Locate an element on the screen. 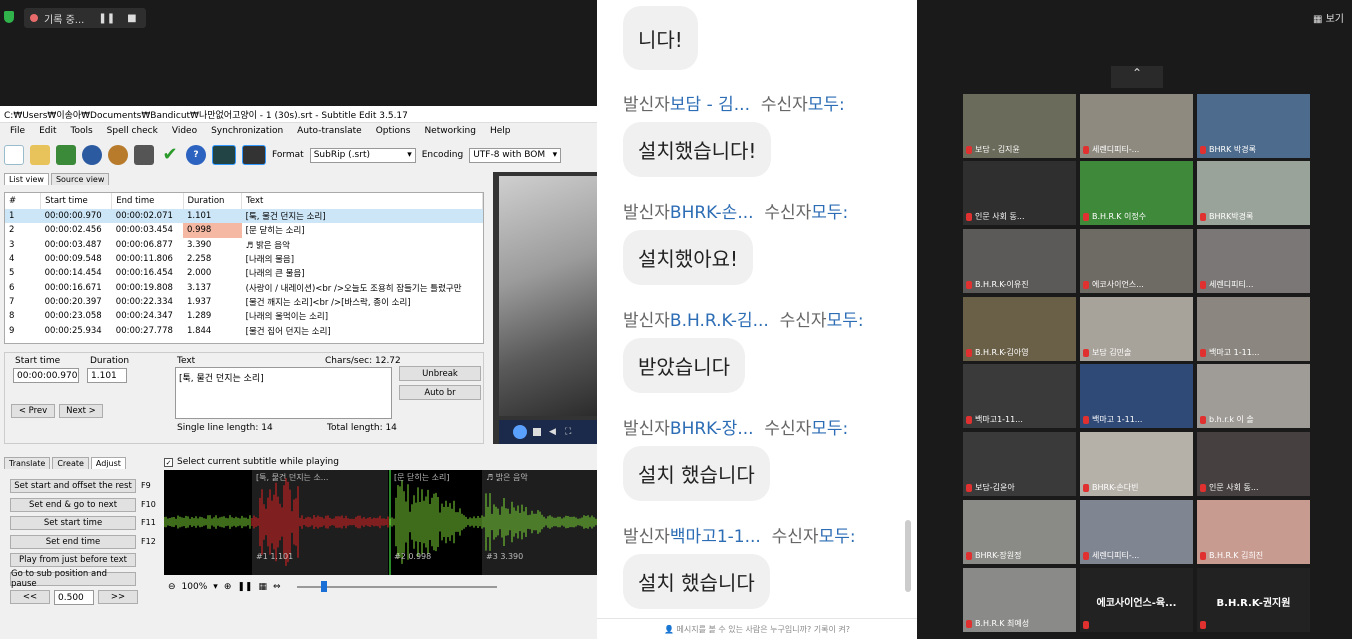  menu-item: Synchronization is located at coordinates (247, 131).